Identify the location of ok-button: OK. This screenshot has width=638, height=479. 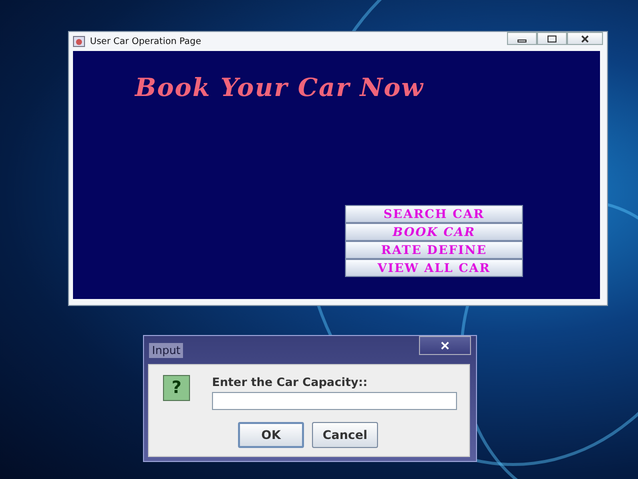
(271, 435).